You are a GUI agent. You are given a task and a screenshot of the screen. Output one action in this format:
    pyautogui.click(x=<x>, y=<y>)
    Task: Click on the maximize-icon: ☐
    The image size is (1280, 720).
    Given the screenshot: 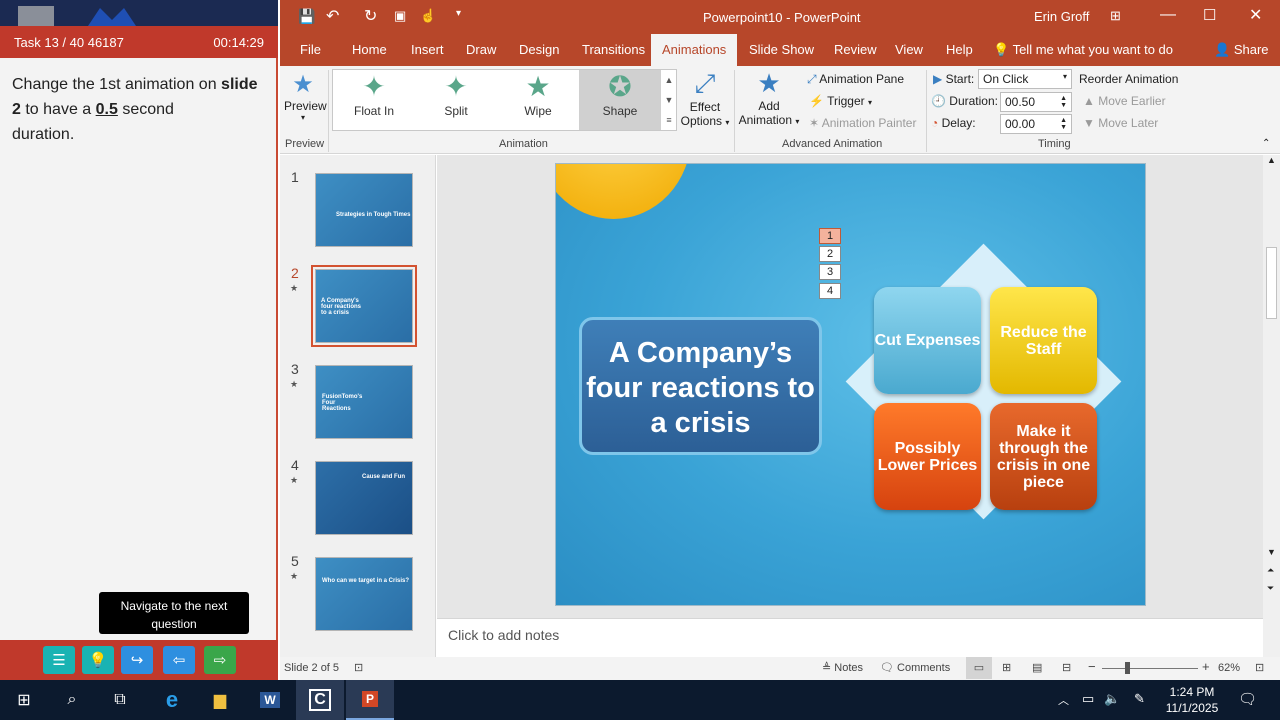 What is the action you would take?
    pyautogui.click(x=1209, y=15)
    